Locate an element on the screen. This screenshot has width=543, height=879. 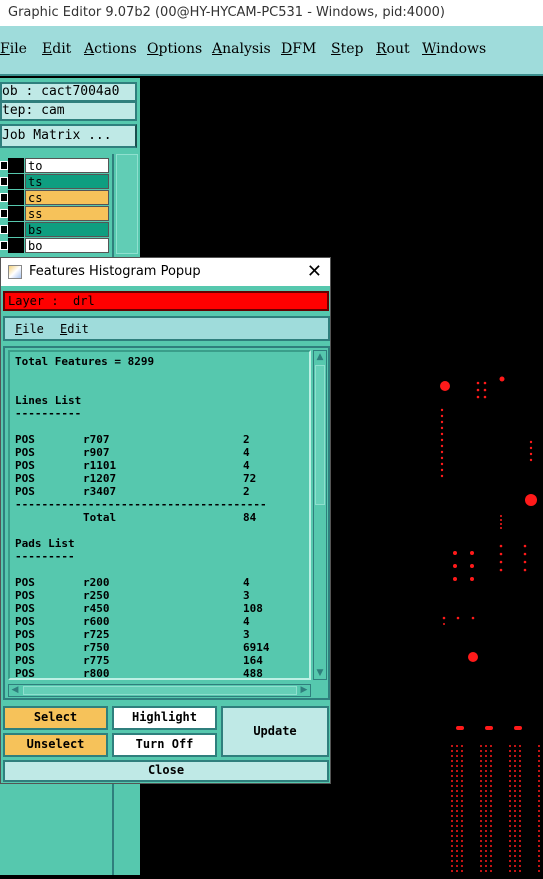
scroll-thumb is located at coordinates (127, 204).